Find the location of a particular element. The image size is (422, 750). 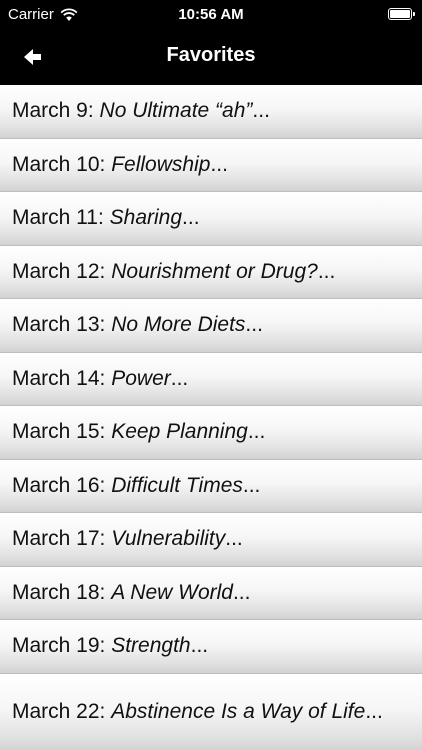

item-date: March 17: is located at coordinates (62, 539).